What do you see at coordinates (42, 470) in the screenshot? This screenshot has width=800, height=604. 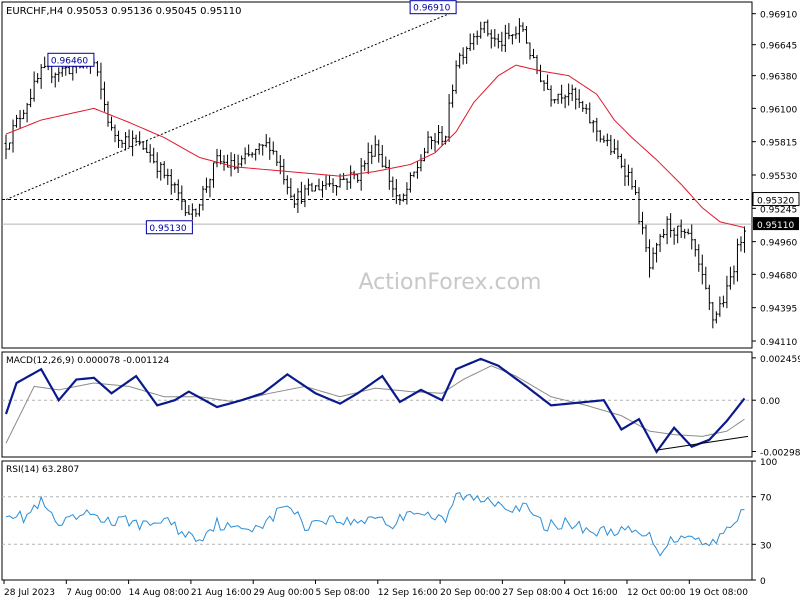 I see `rsi-label: RSI(14) 63.2807` at bounding box center [42, 470].